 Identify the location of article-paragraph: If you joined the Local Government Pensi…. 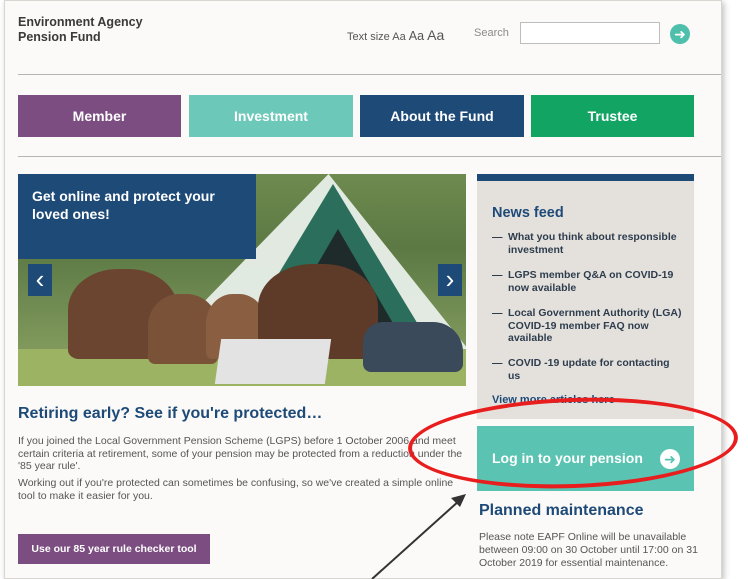
(240, 453).